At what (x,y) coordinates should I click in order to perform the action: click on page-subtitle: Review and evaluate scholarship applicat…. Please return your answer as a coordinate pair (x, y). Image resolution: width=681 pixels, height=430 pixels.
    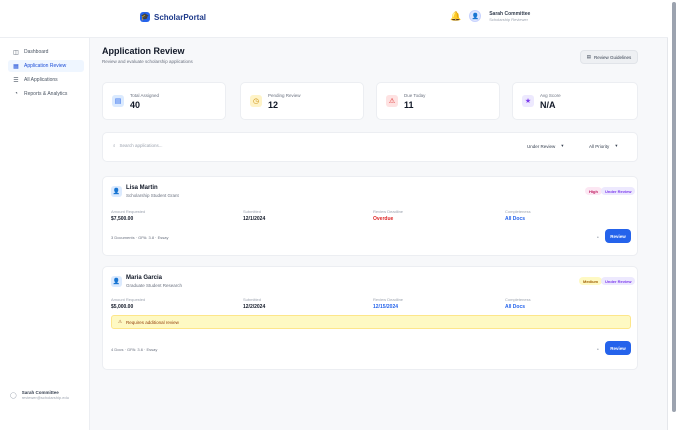
    Looking at the image, I should click on (147, 61).